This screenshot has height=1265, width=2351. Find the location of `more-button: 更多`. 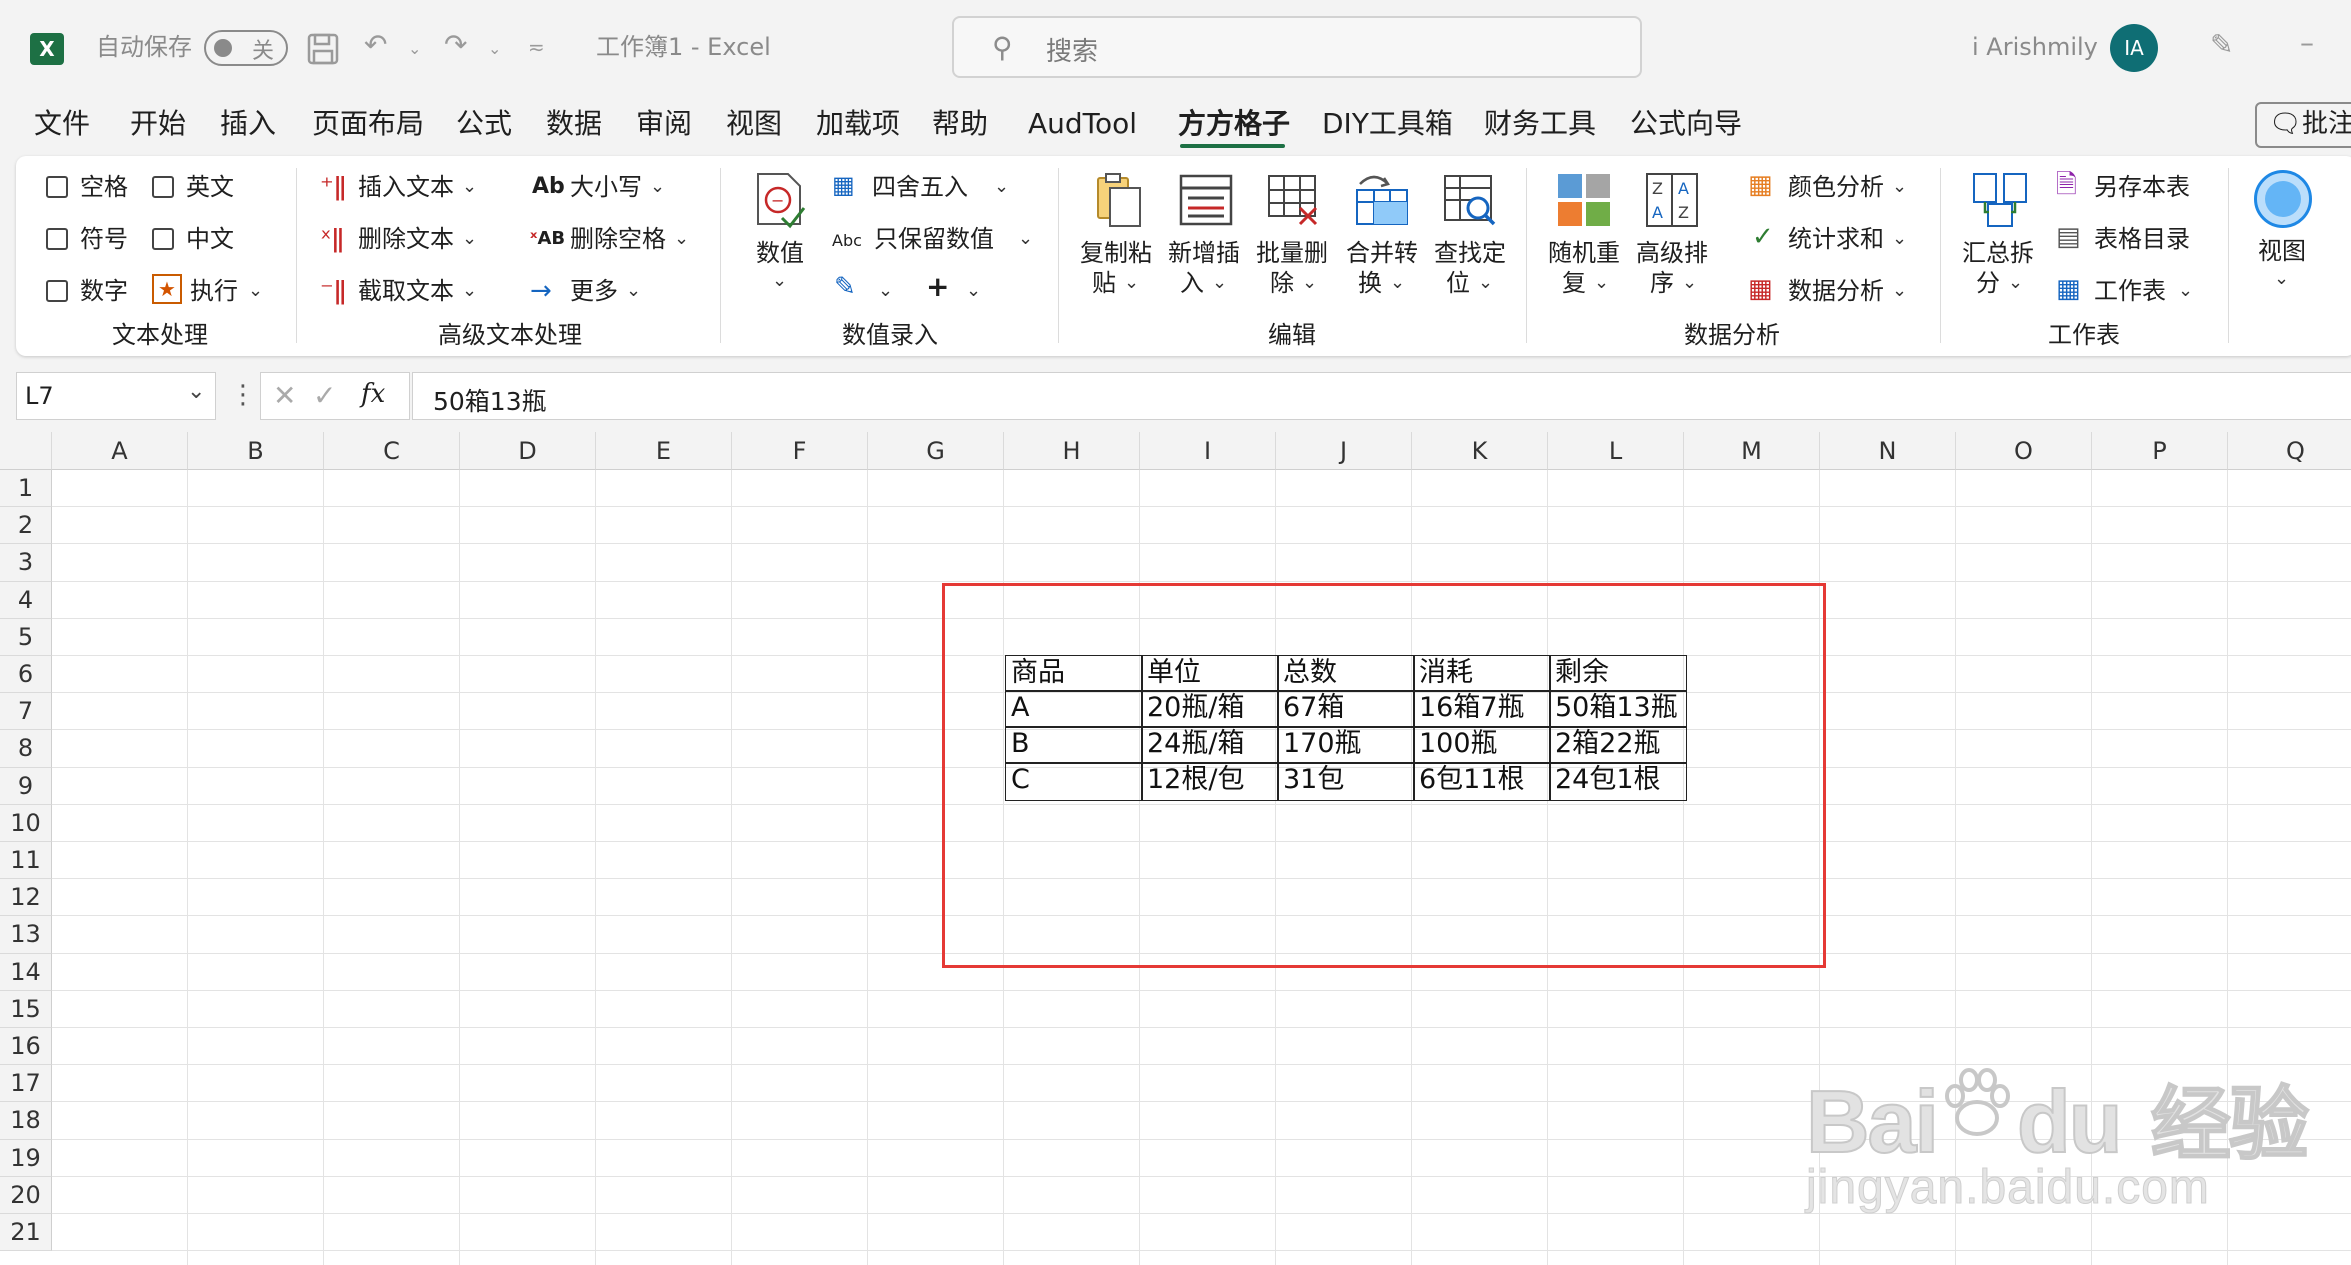

more-button: 更多 is located at coordinates (594, 291).